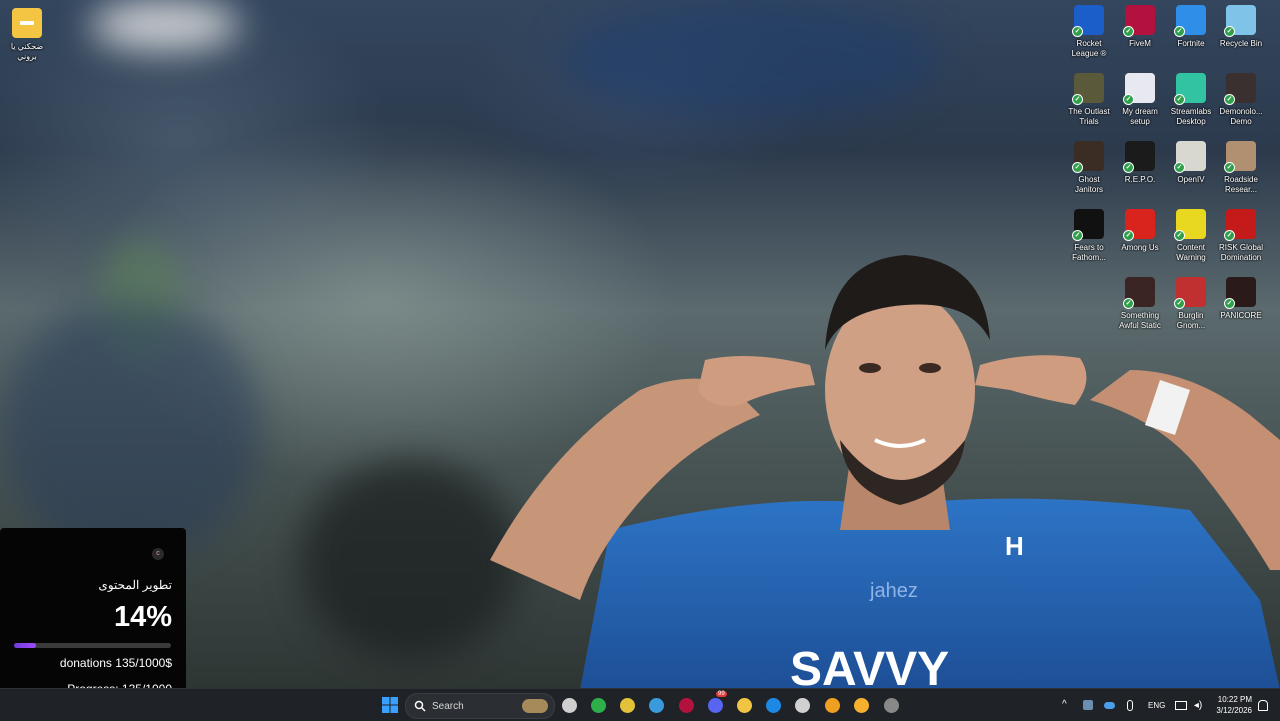 The image size is (1280, 721). What do you see at coordinates (1191, 43) in the screenshot?
I see `desktop-icon-label: Fortnite` at bounding box center [1191, 43].